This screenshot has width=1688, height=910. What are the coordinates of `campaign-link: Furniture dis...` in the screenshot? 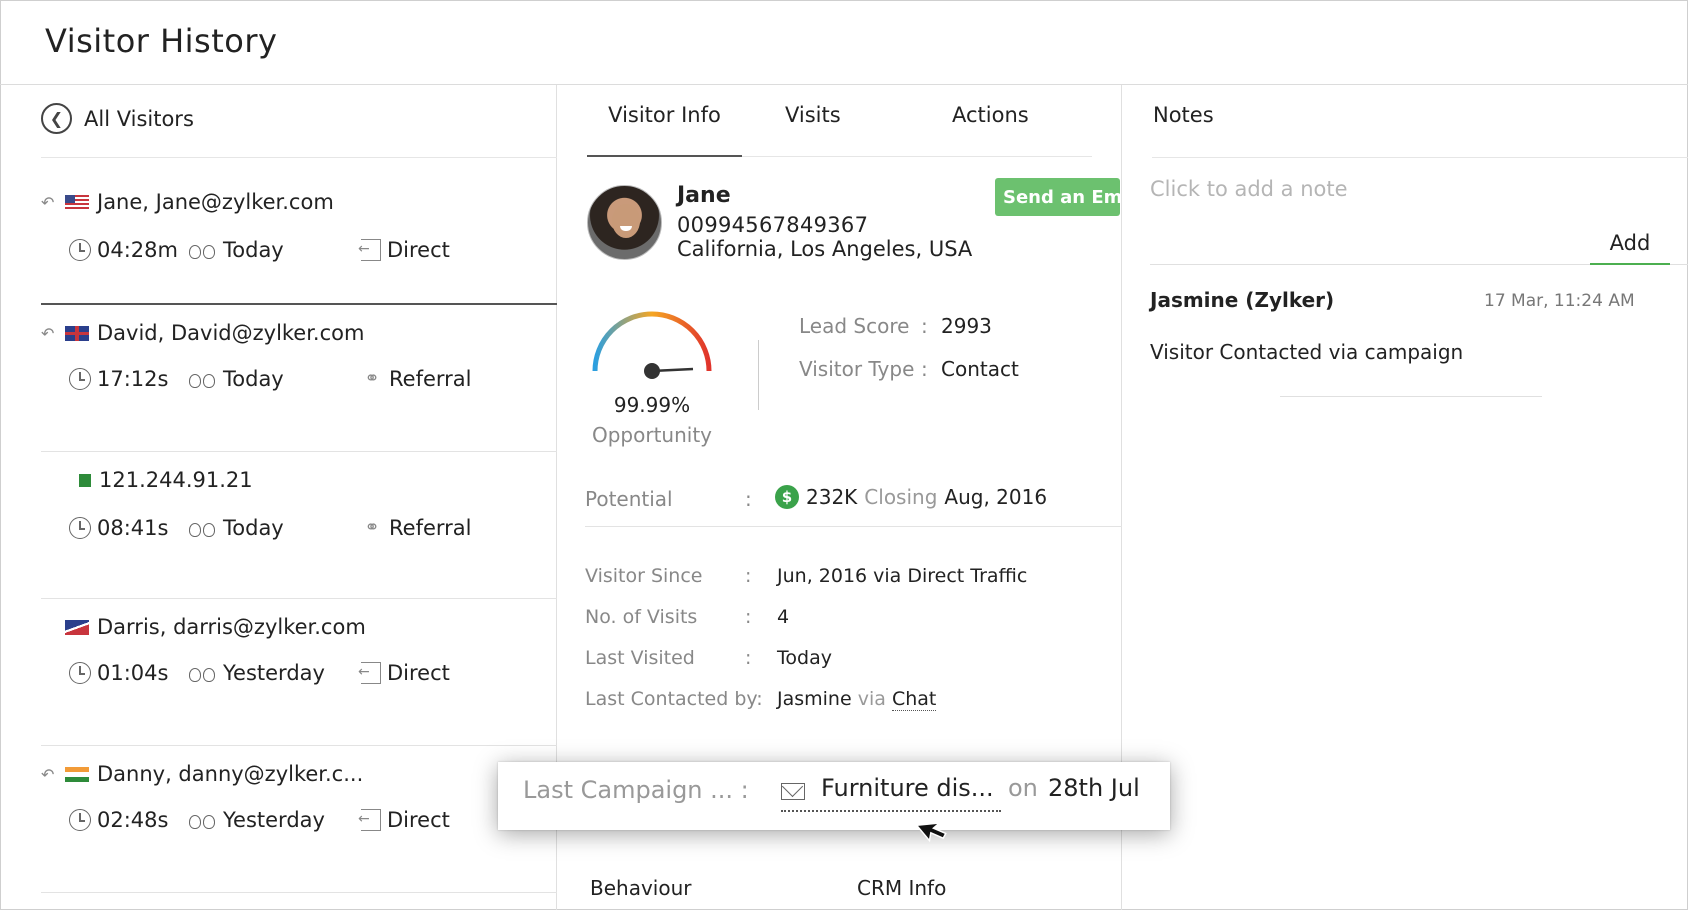 It's located at (907, 788).